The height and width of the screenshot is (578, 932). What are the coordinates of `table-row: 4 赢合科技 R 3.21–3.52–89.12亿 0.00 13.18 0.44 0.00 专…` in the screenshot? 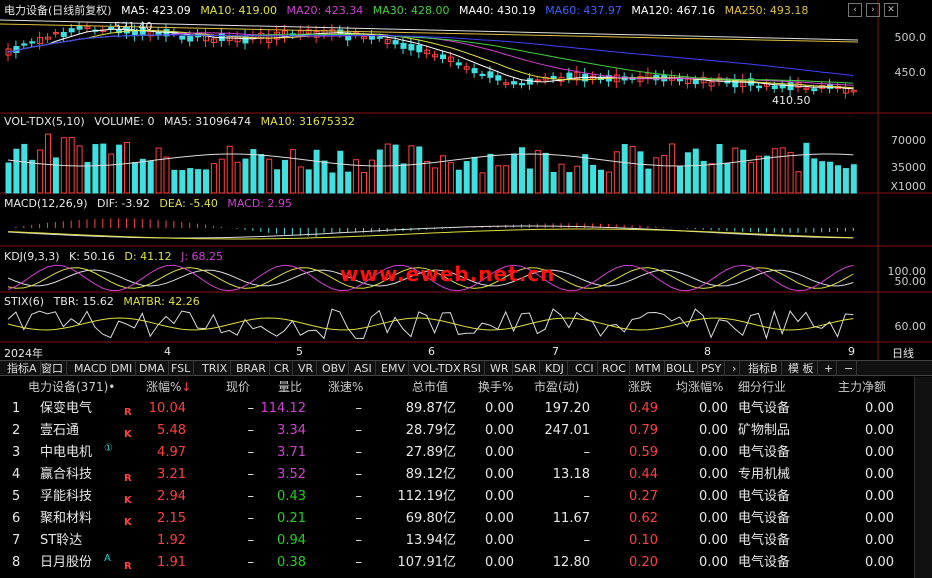 It's located at (456, 475).